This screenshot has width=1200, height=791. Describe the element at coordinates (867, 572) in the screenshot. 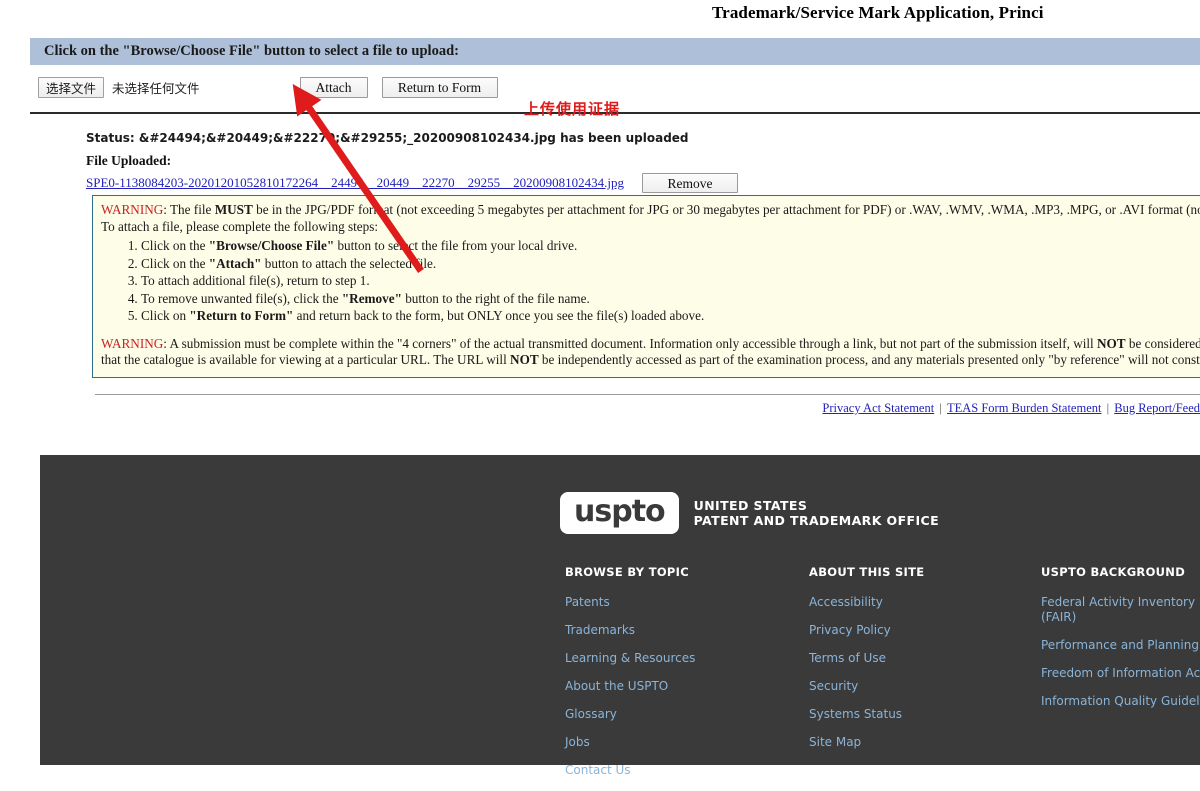

I see `footer-column-heading: ABOUT THIS SITE` at that location.